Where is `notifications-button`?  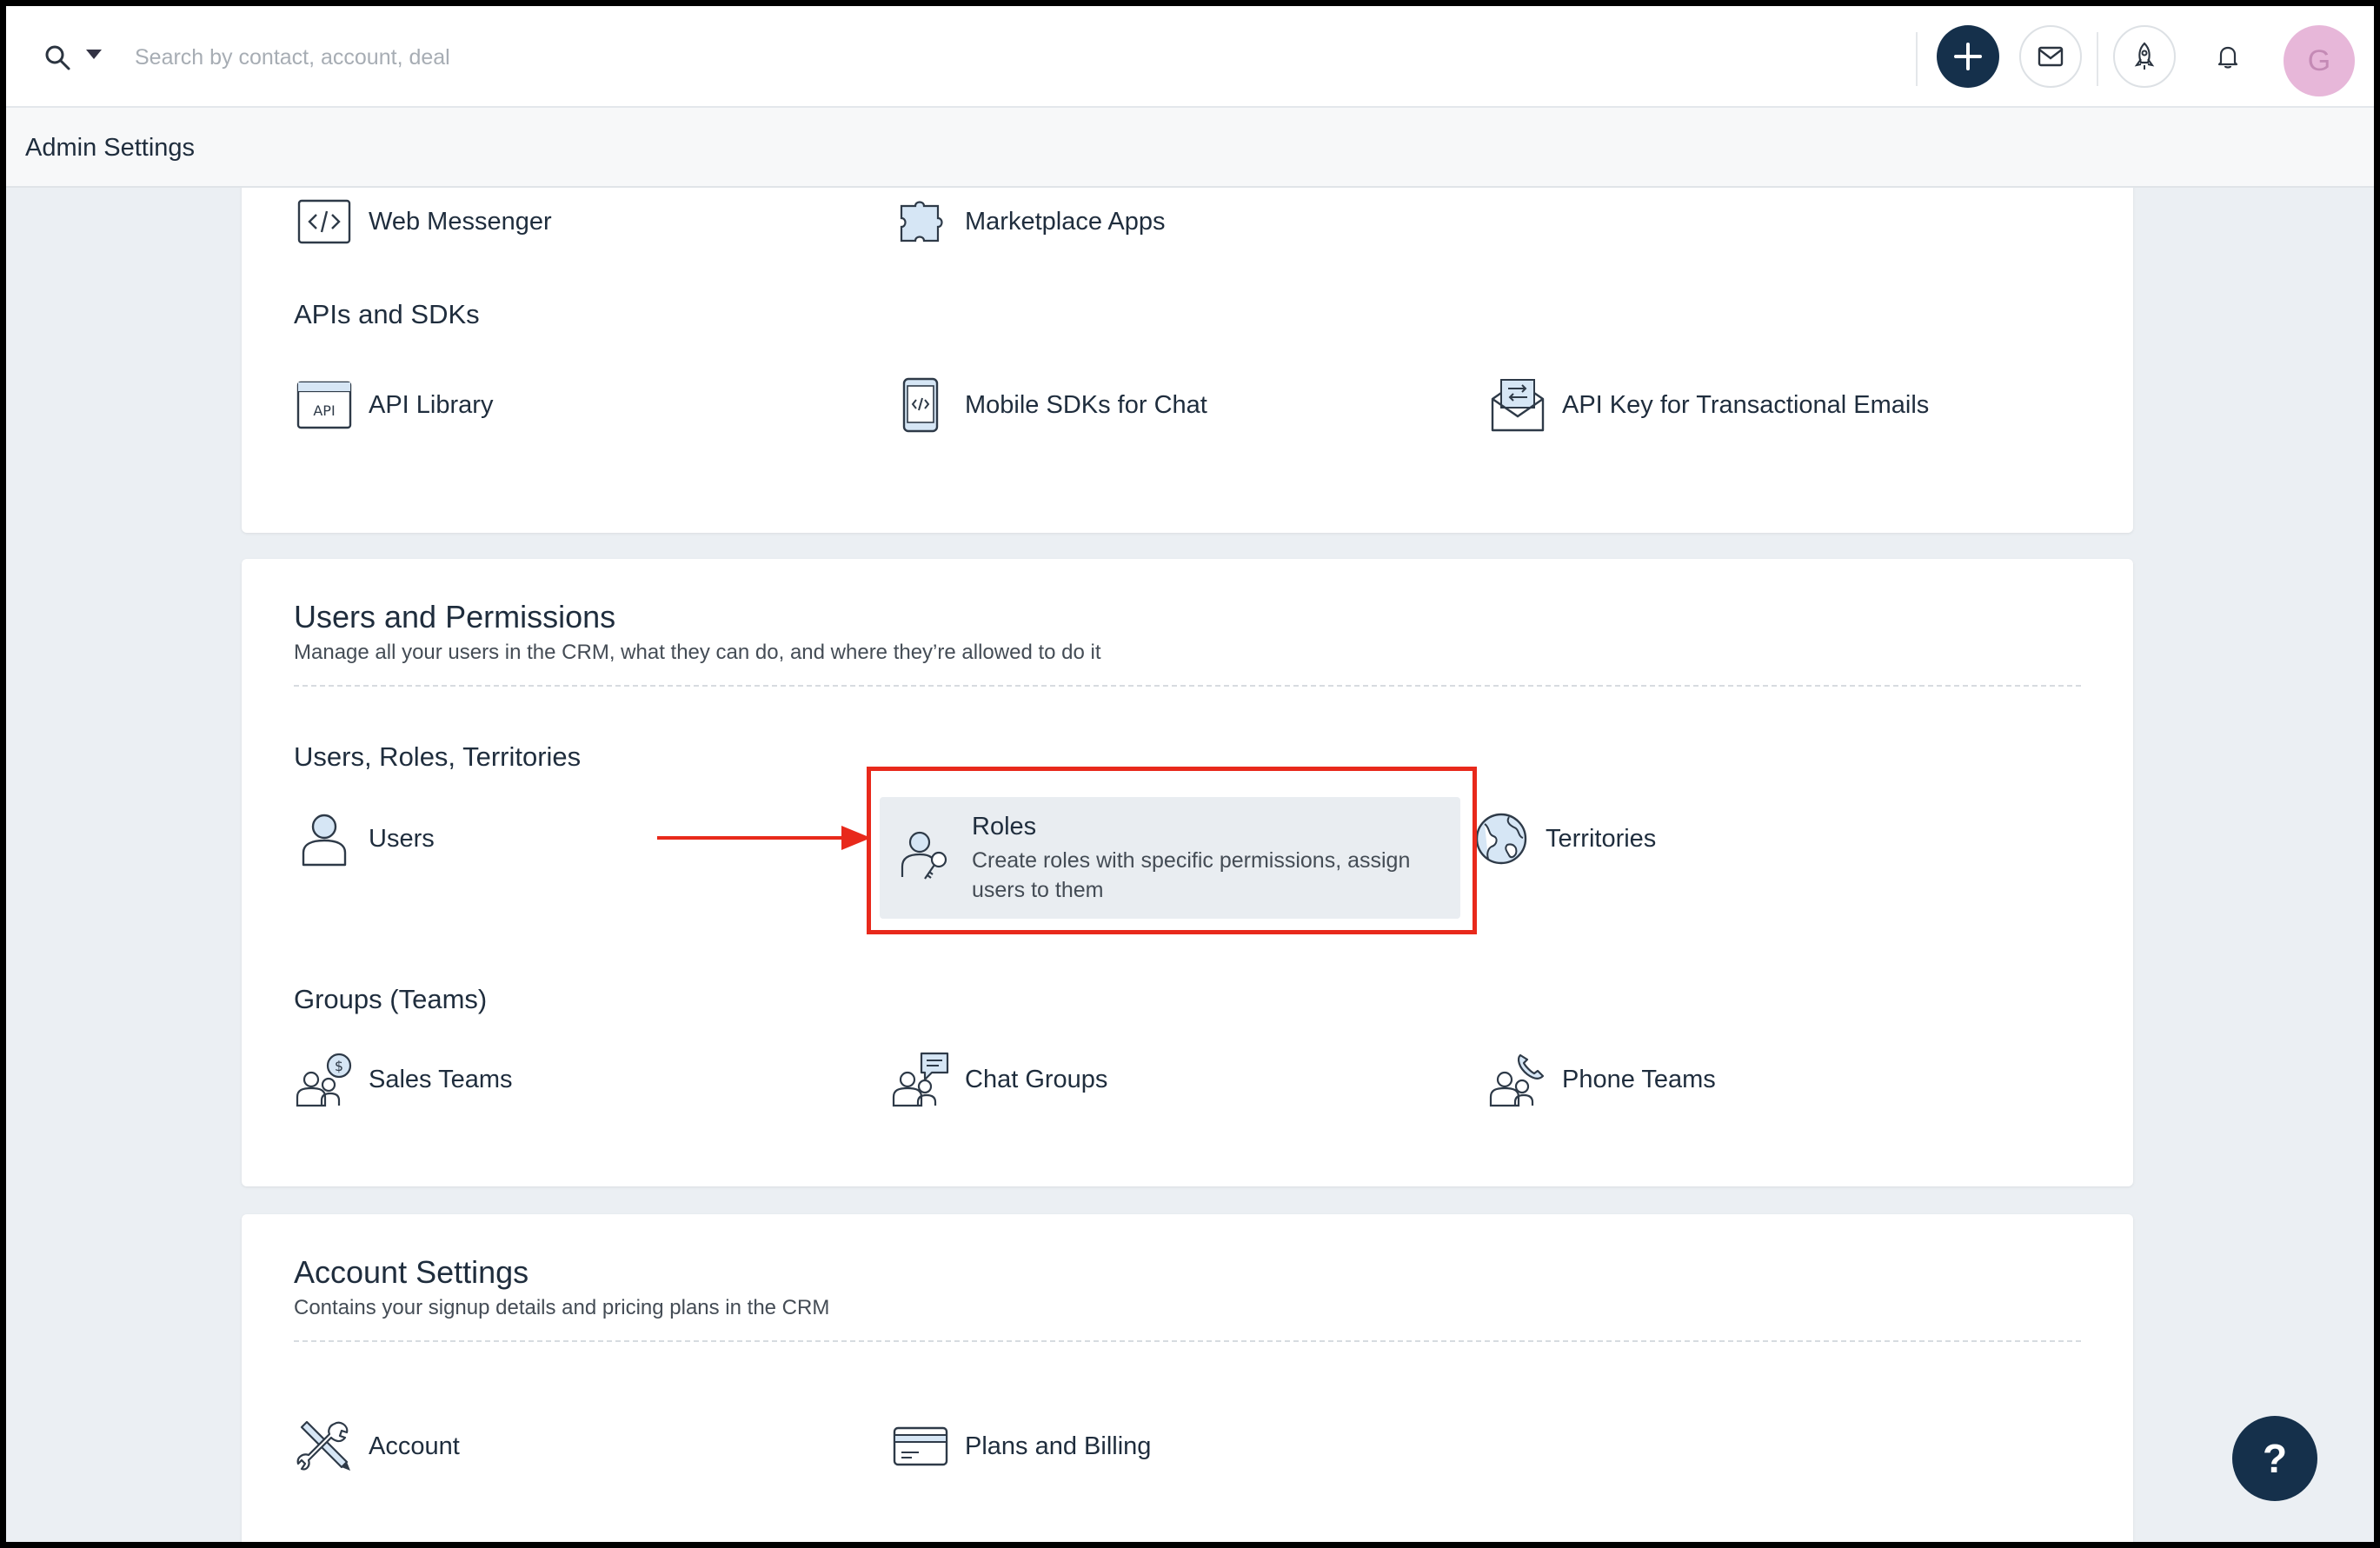
notifications-button is located at coordinates (2228, 56).